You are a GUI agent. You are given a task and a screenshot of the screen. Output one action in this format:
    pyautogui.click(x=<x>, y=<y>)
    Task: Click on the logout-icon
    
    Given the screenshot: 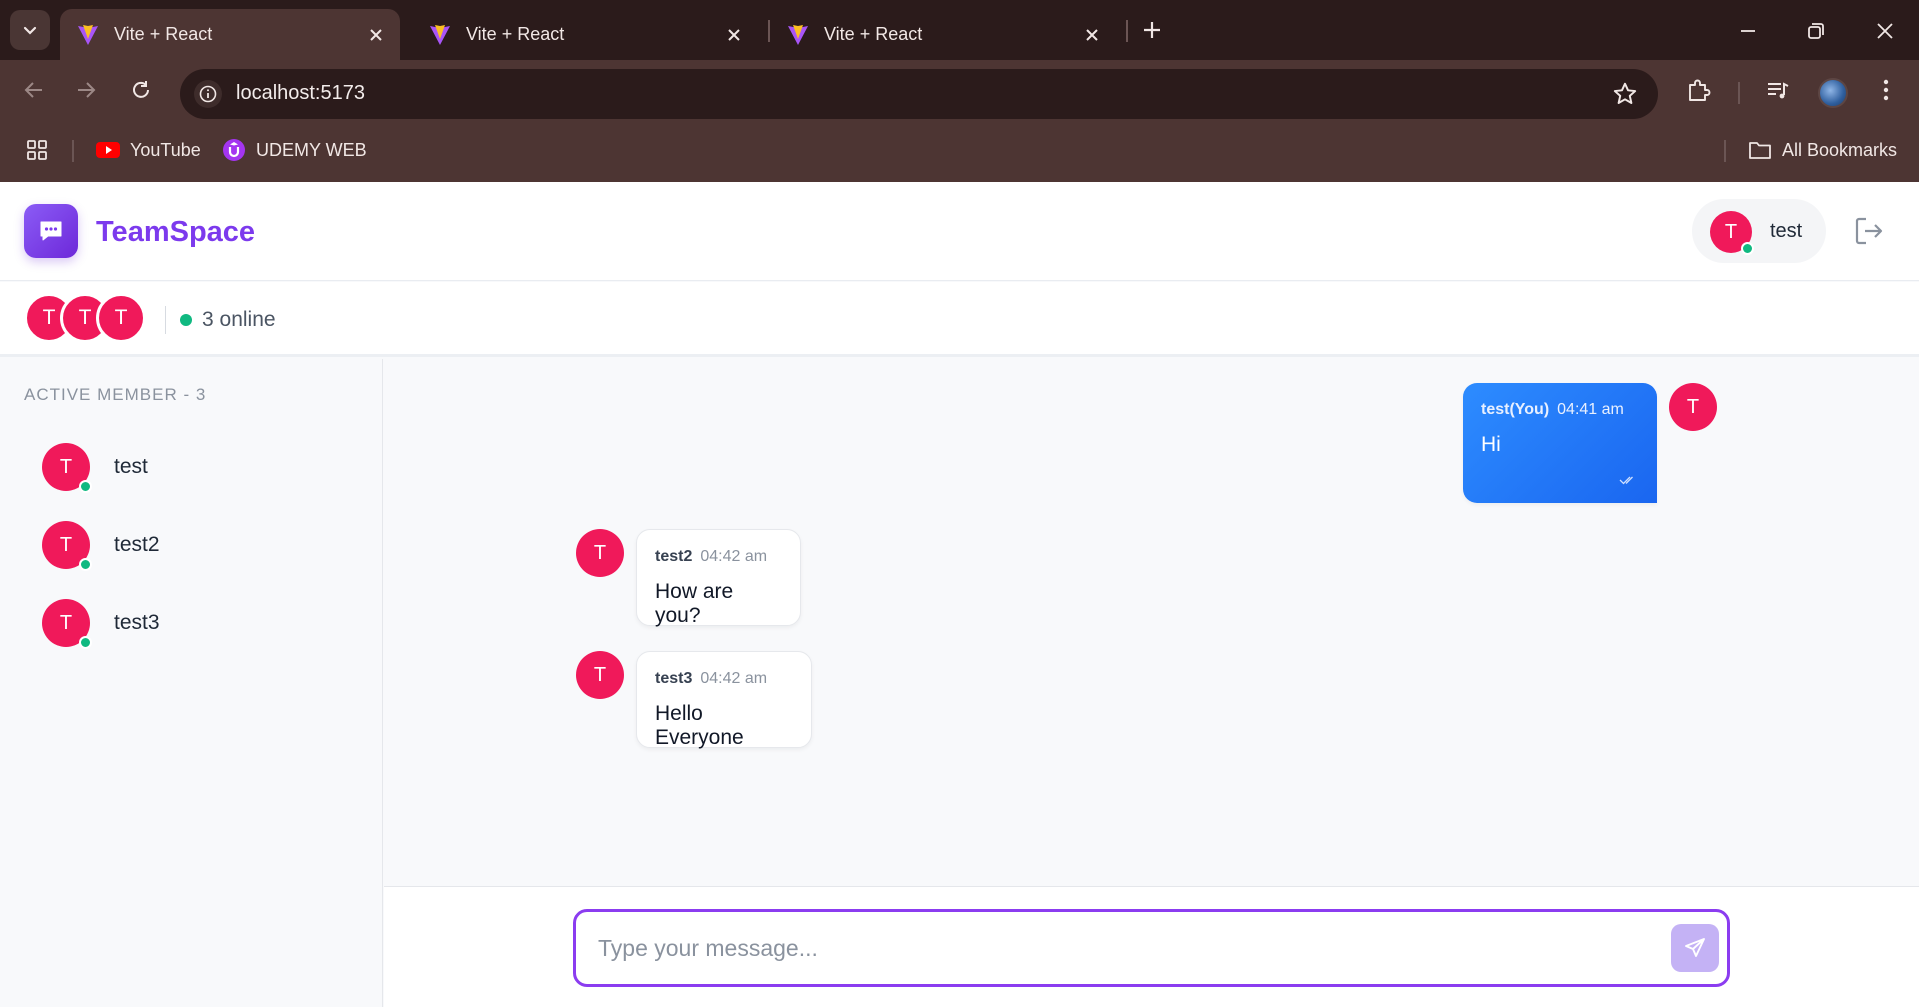 What is the action you would take?
    pyautogui.click(x=1869, y=231)
    